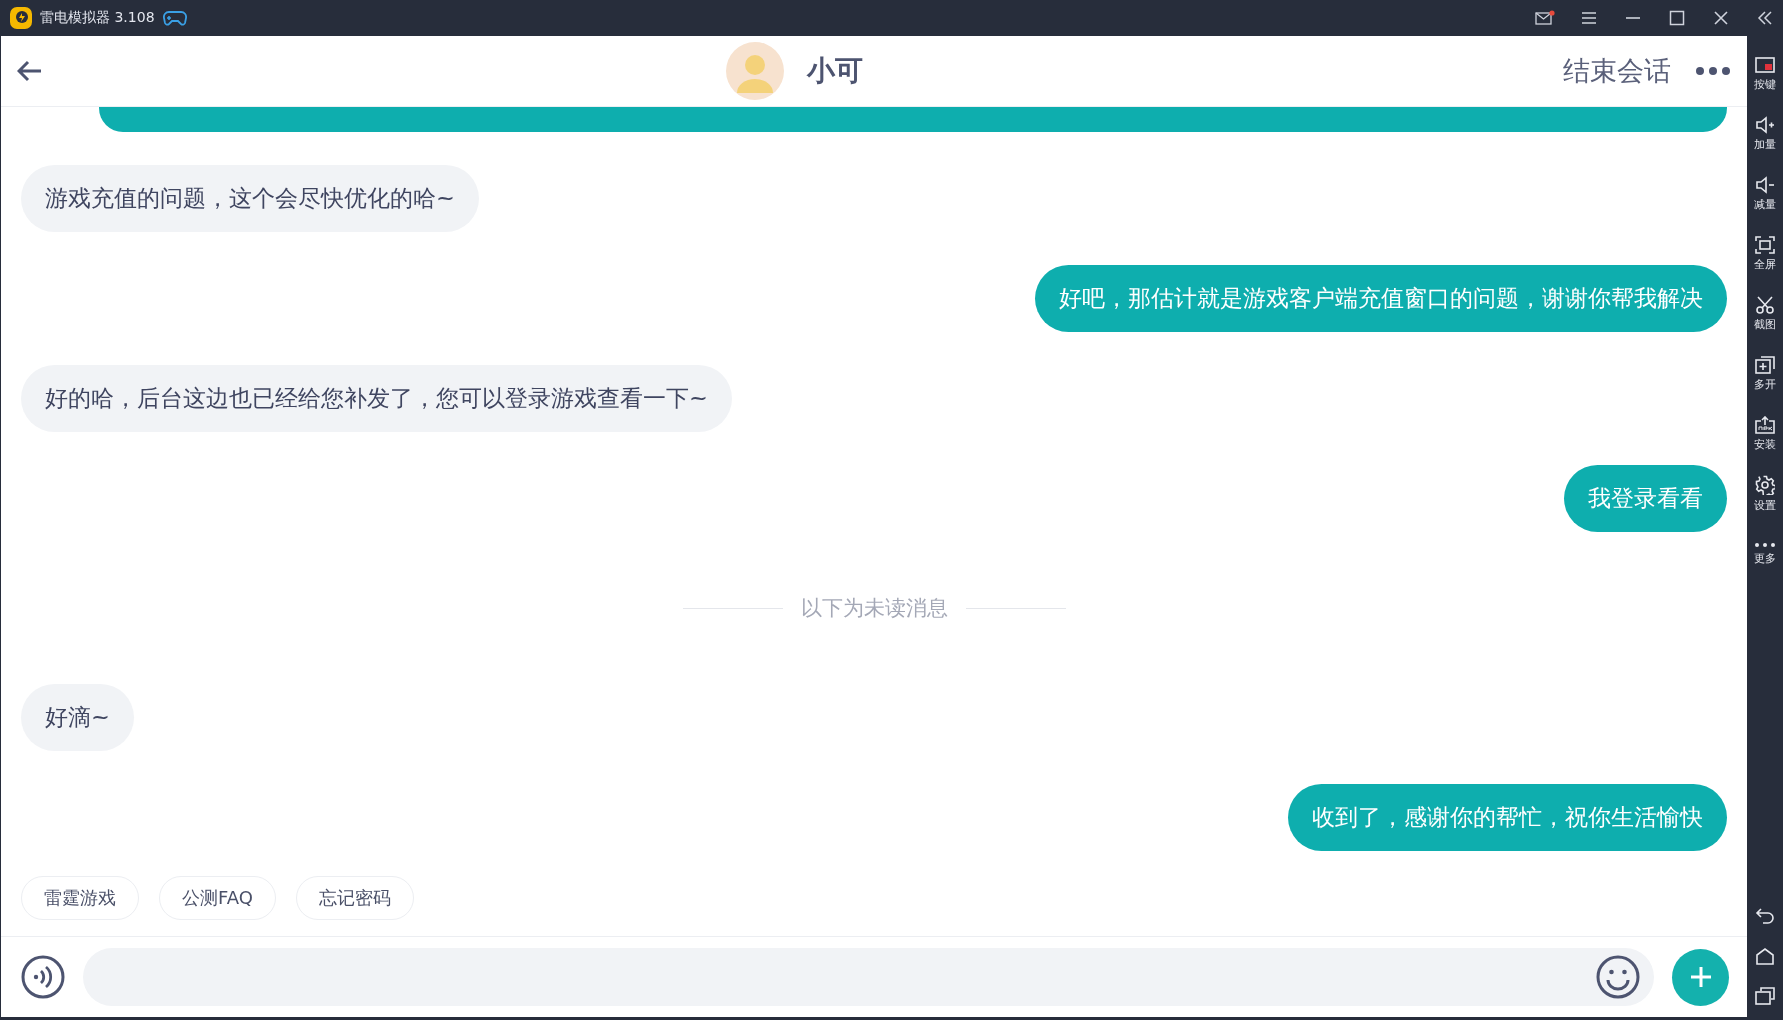  What do you see at coordinates (1765, 305) in the screenshot?
I see `scissors-icon` at bounding box center [1765, 305].